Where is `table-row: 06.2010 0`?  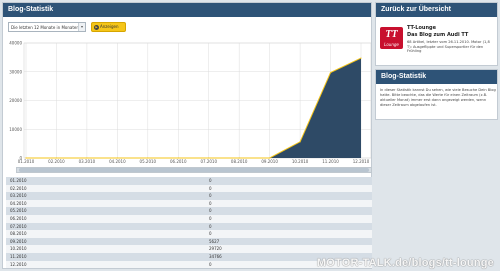
table-row: 06.2010 0 is located at coordinates (189, 218).